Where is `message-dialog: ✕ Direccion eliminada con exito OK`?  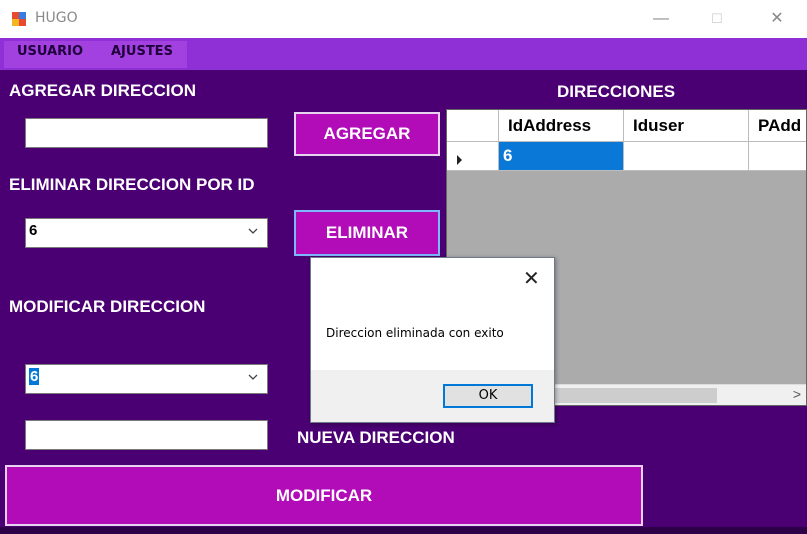
message-dialog: ✕ Direccion eliminada con exito OK is located at coordinates (432, 340).